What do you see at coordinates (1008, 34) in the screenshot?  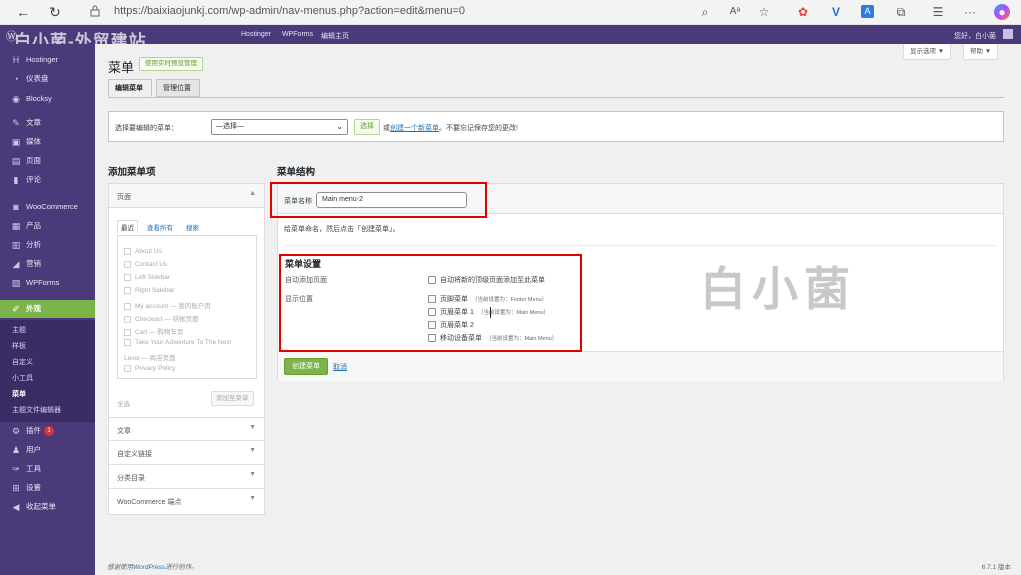 I see `avatar` at bounding box center [1008, 34].